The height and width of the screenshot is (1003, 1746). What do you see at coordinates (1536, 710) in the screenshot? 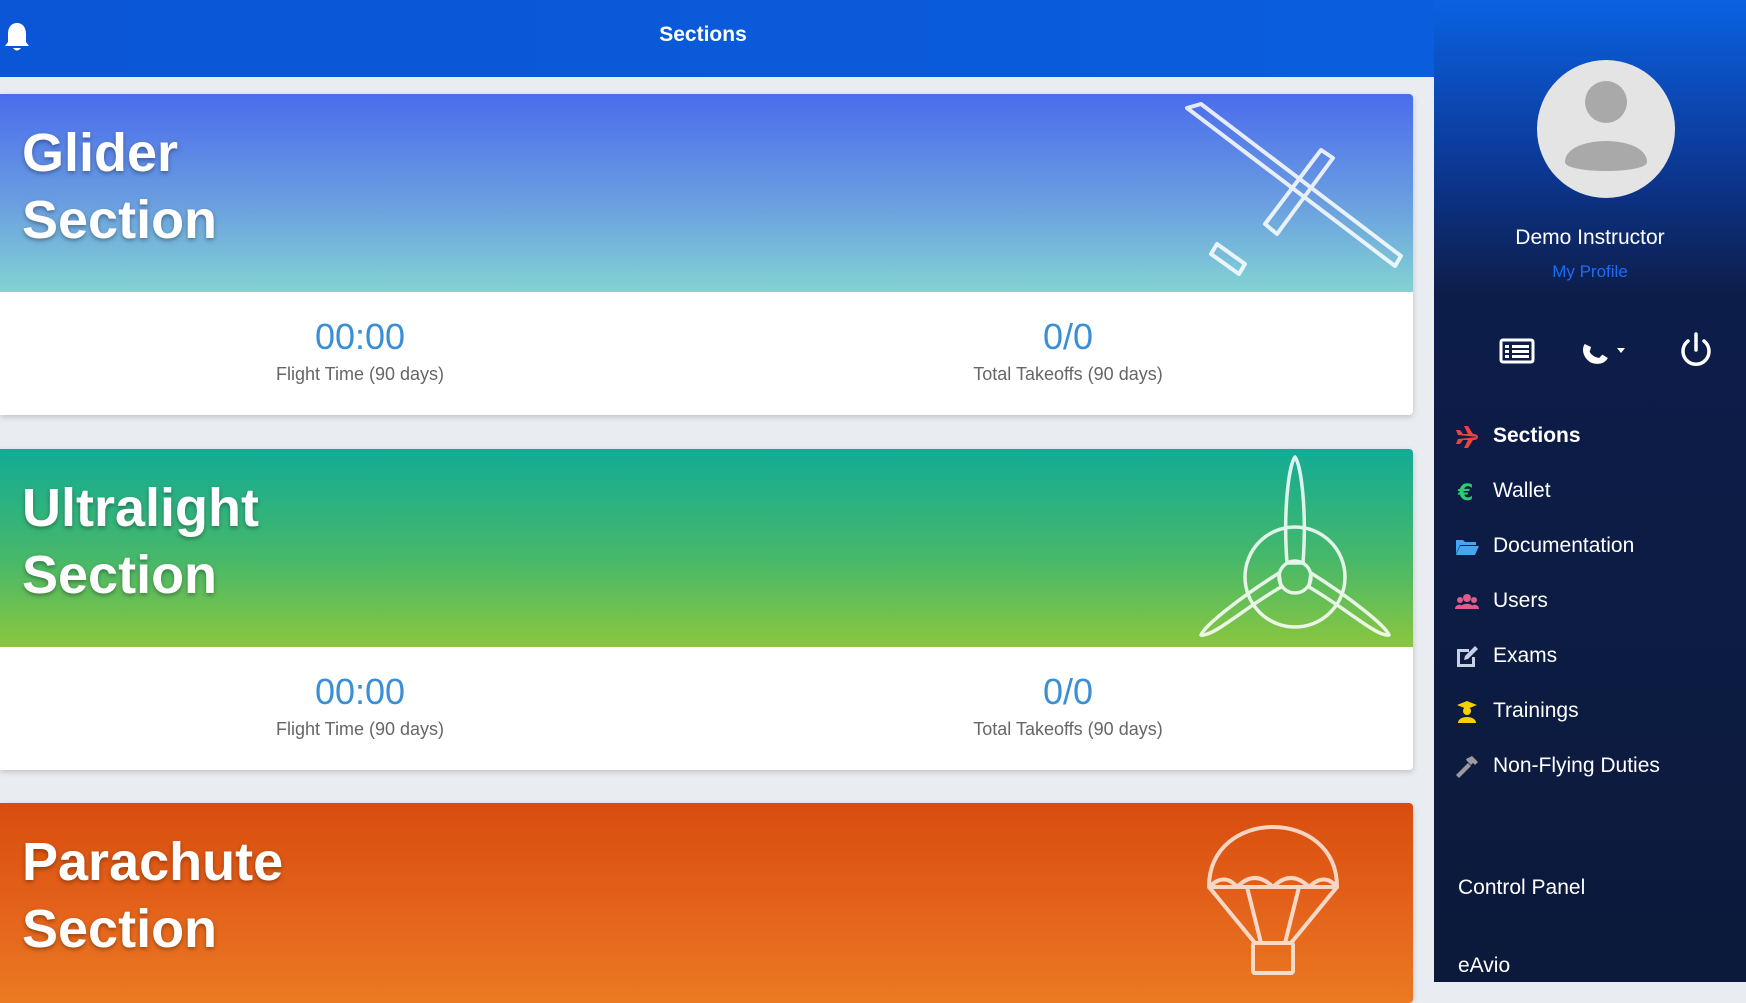
I see `sidebar-item-label: Trainings` at bounding box center [1536, 710].